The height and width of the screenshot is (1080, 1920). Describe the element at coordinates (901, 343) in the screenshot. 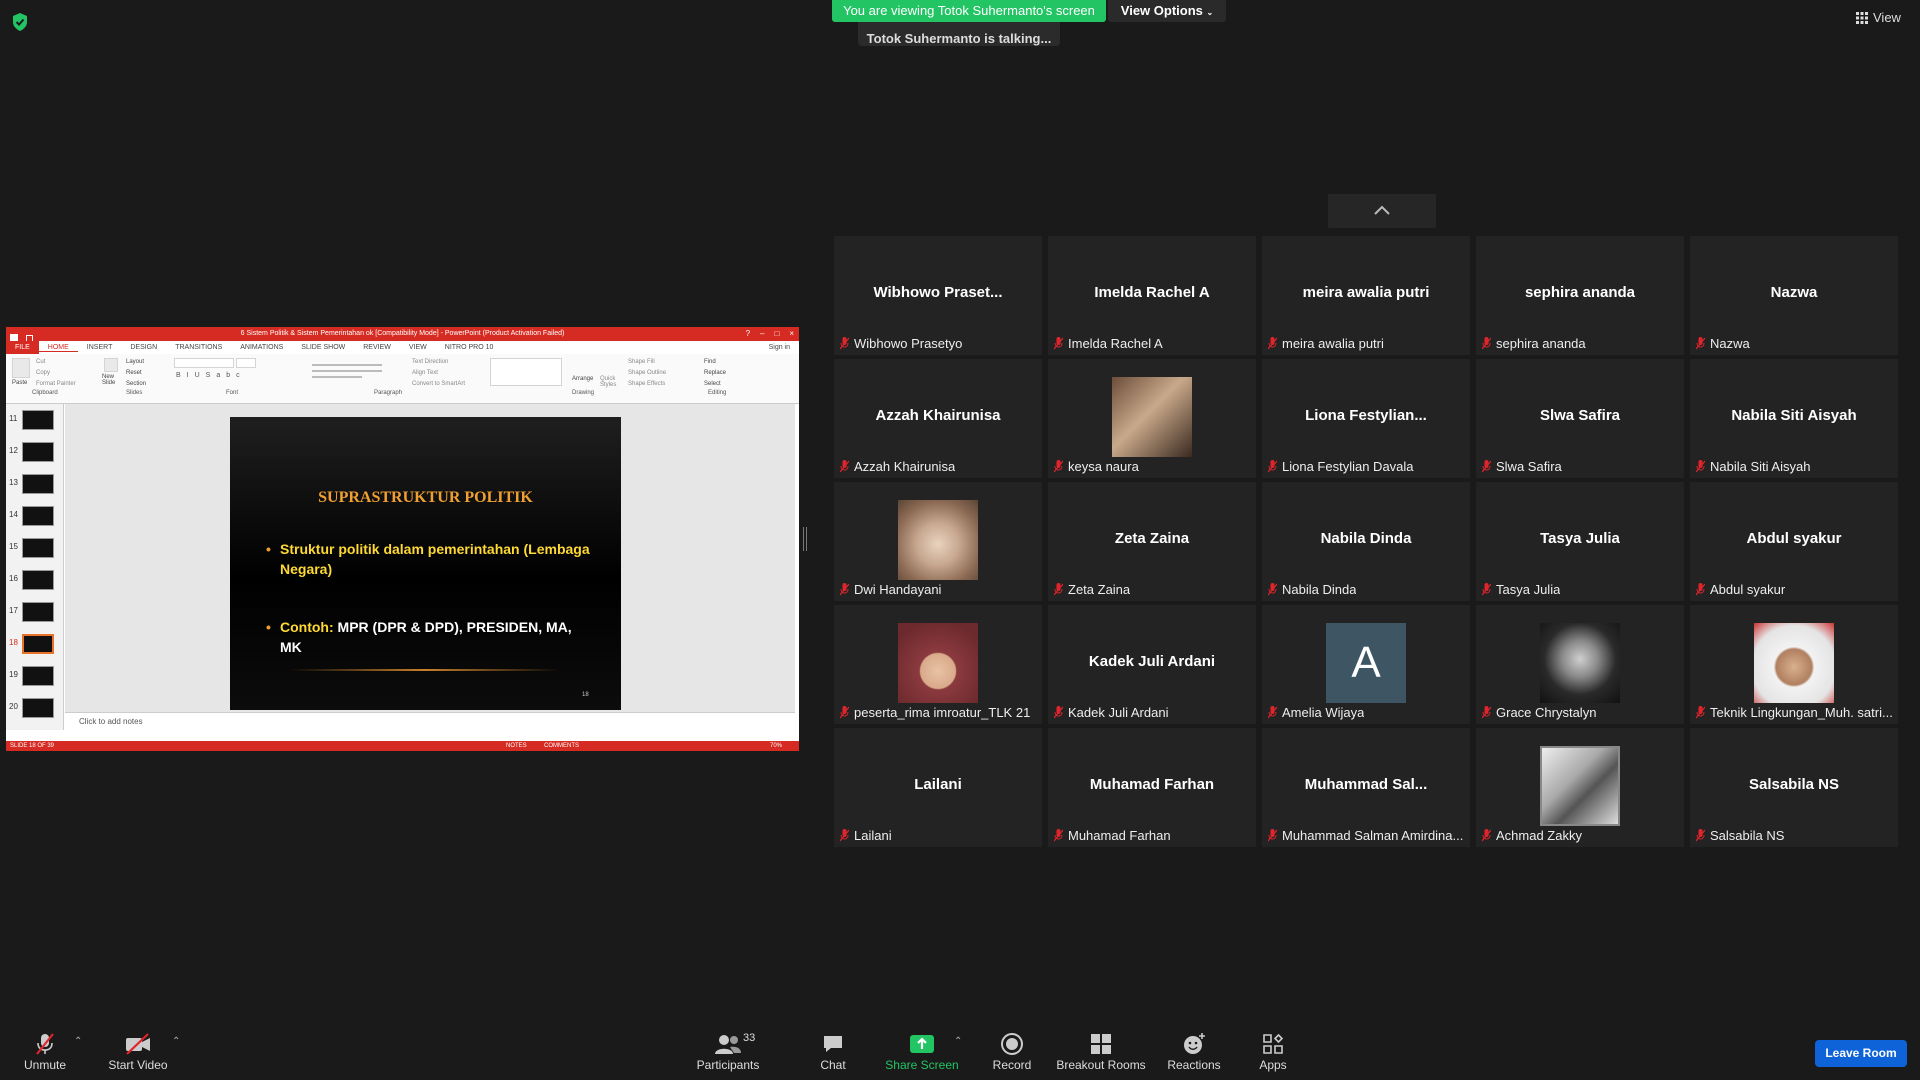

I see `participant-name-label: Wibhowo Prasetyo` at that location.